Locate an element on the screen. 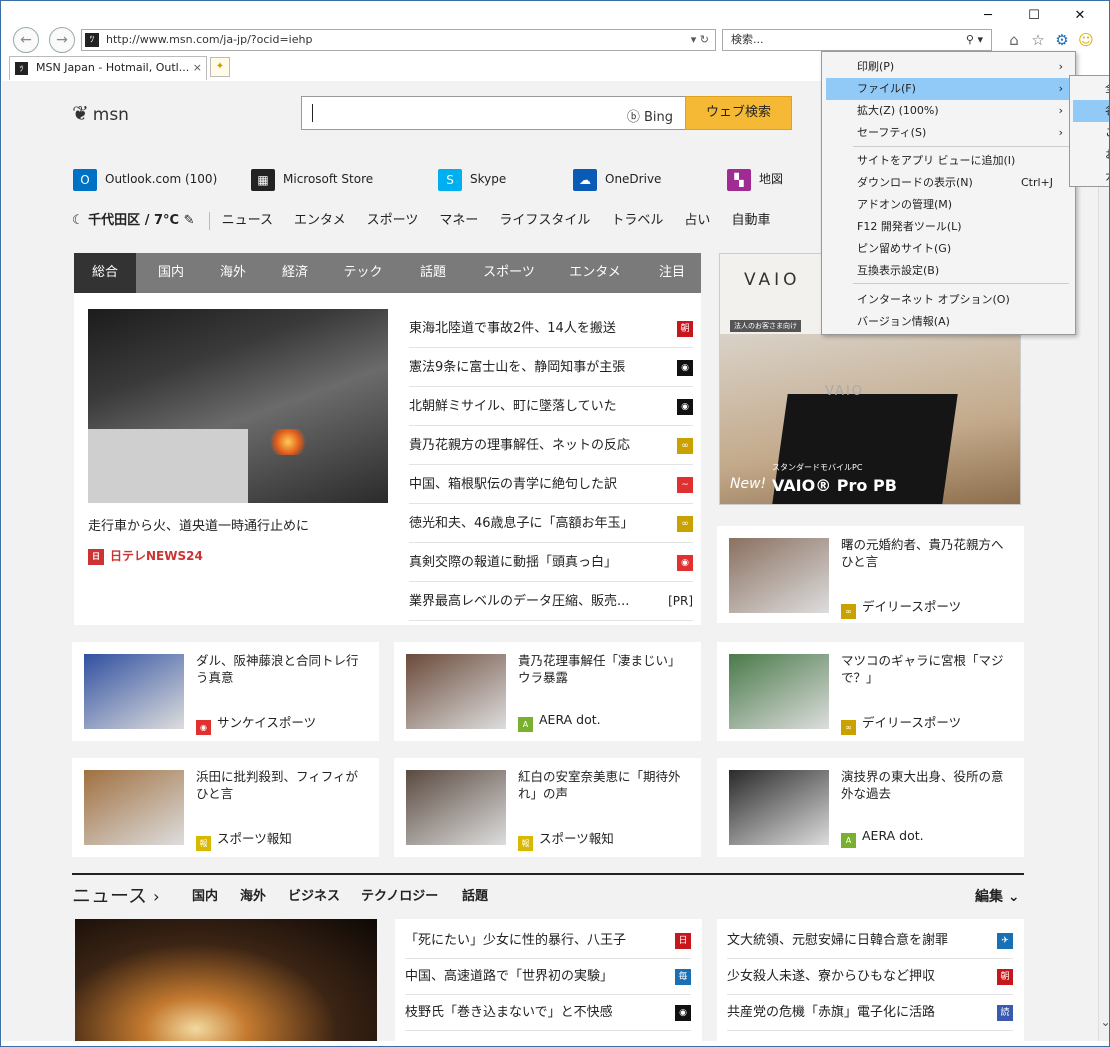 The width and height of the screenshot is (1110, 1047). headline-item: 憲法9条に富士山を、静岡知事が主張 ◉ is located at coordinates (551, 367).